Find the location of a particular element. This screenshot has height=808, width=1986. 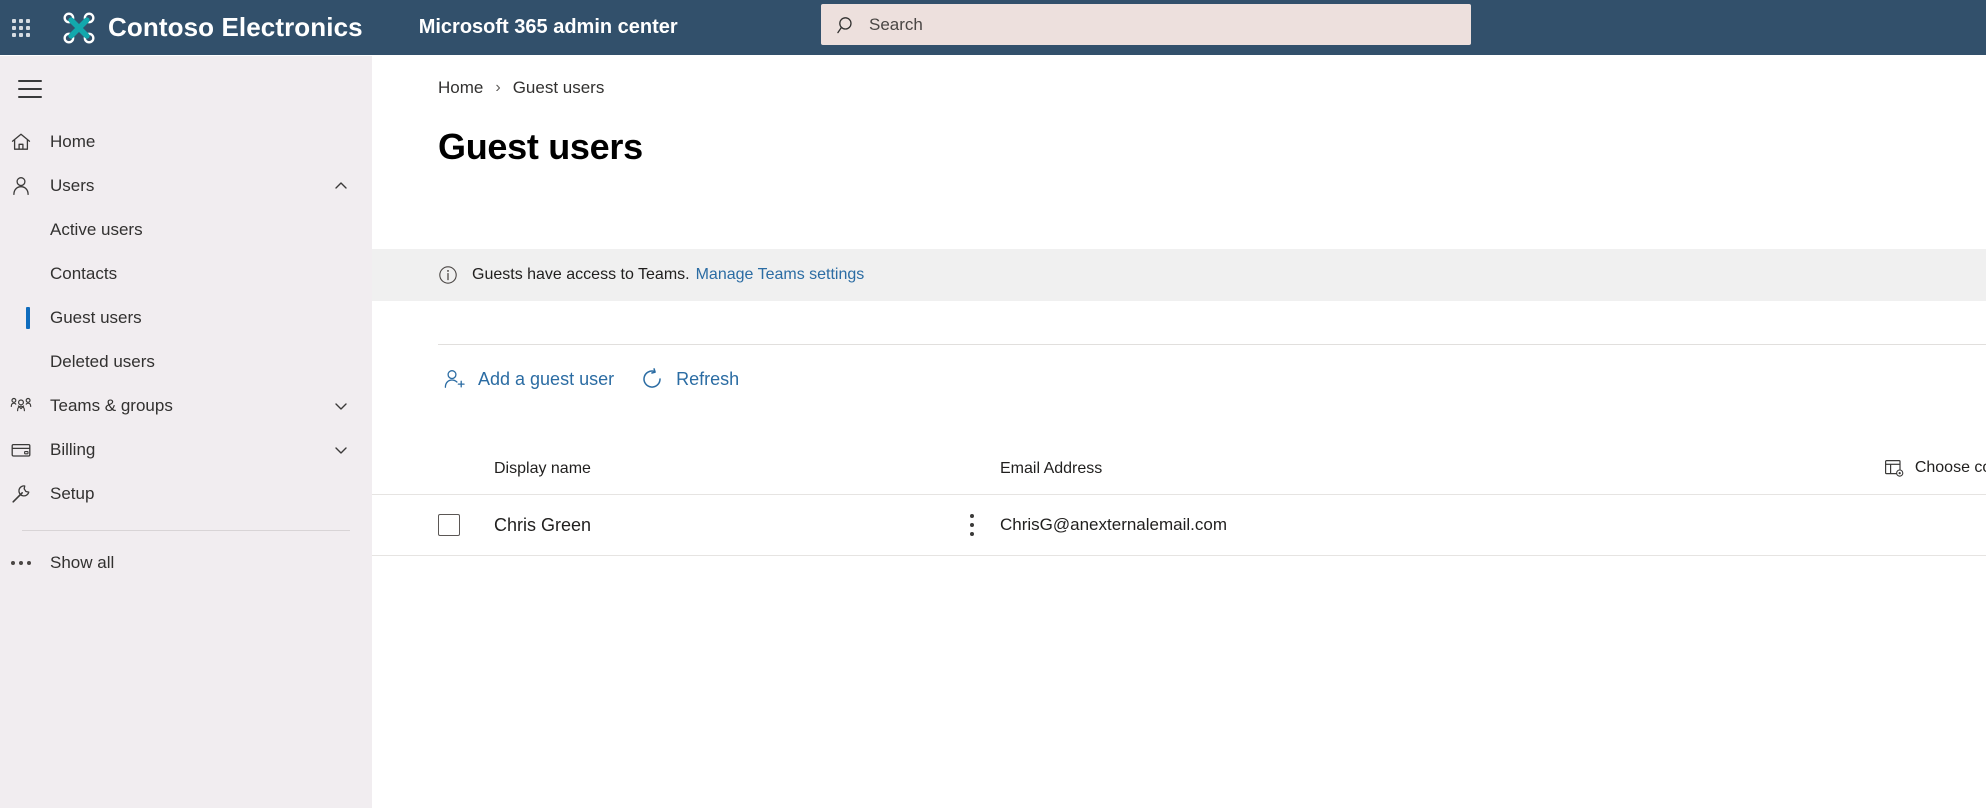

card-icon is located at coordinates (21, 450).